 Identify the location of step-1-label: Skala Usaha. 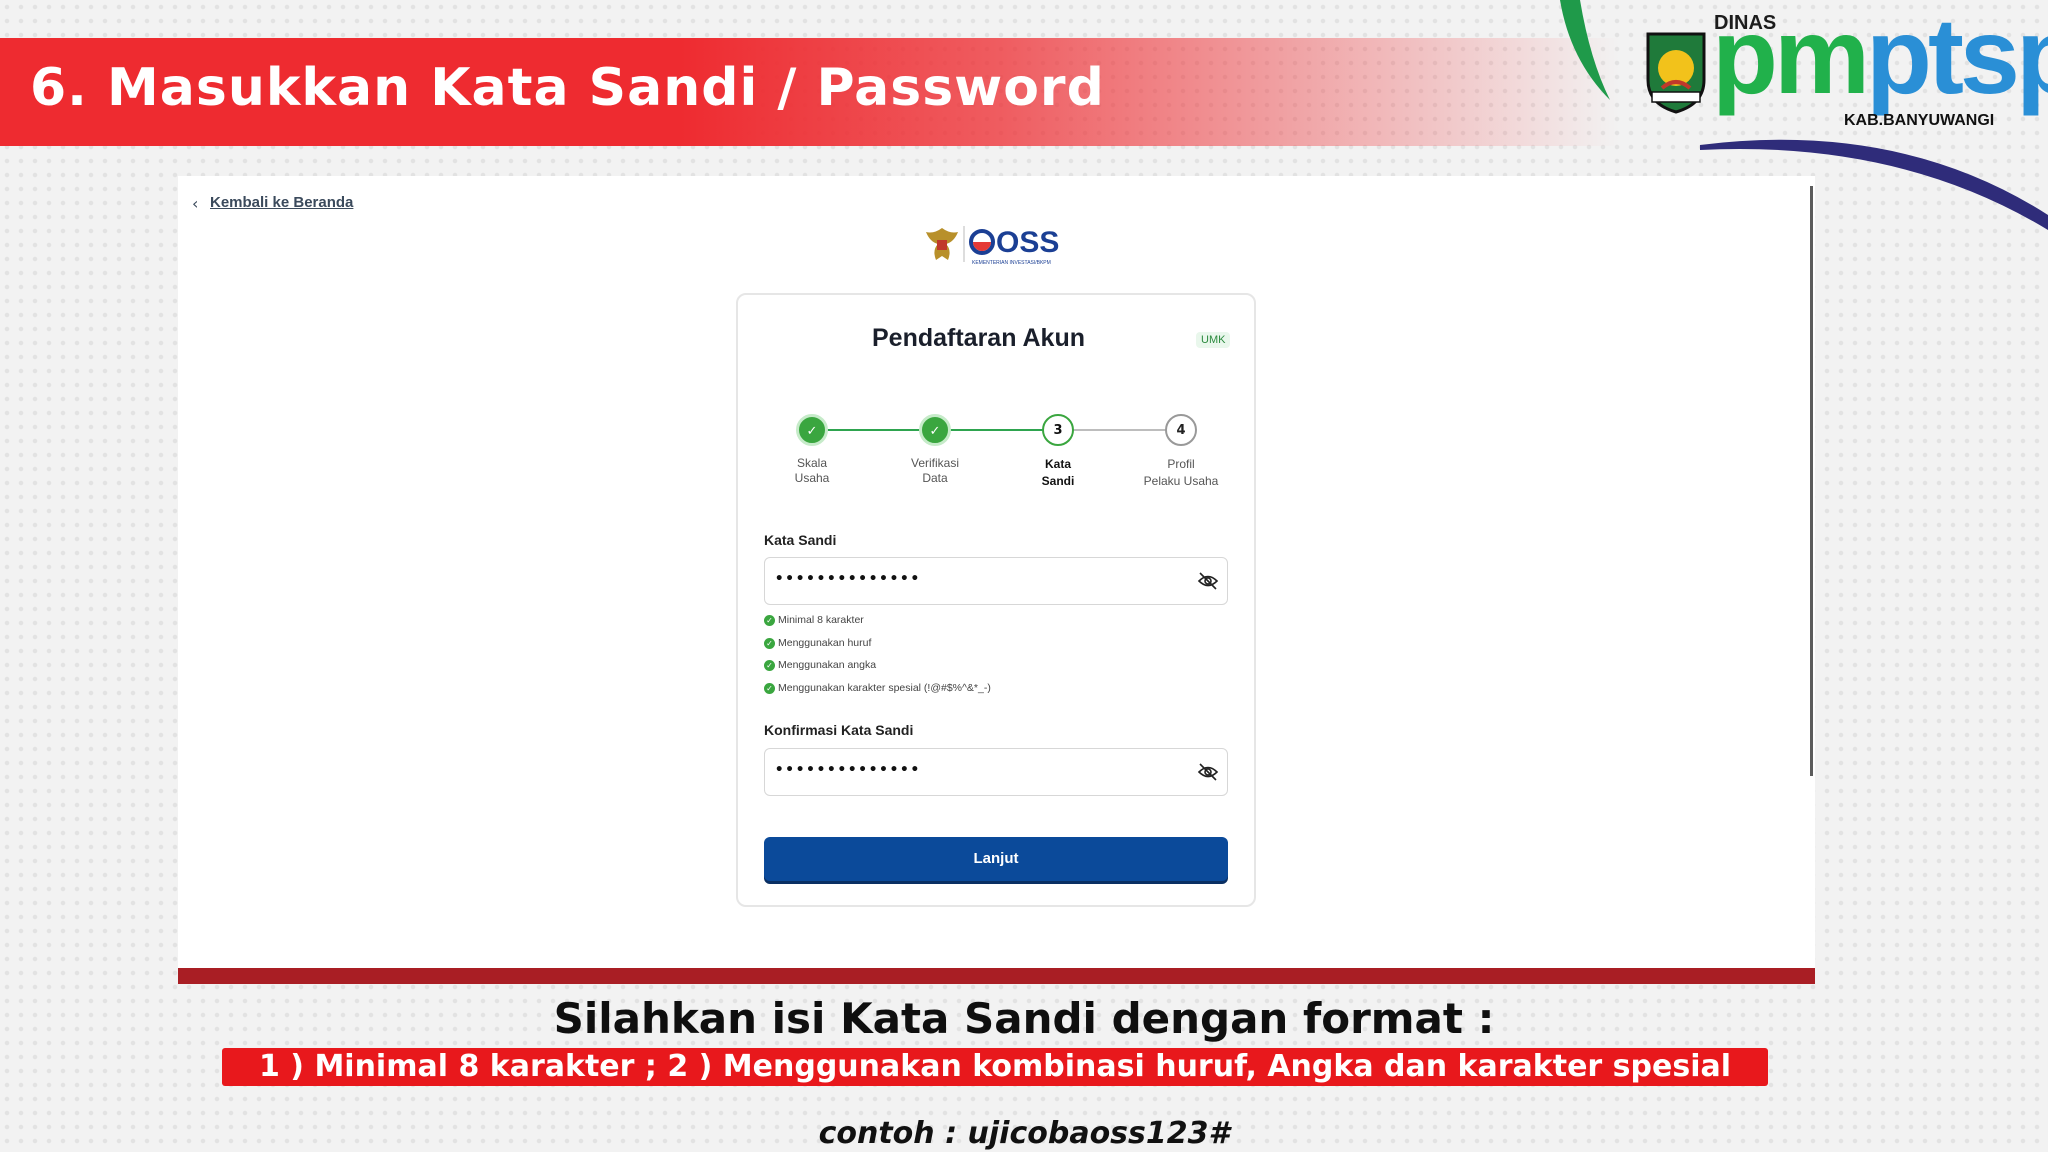
(812, 471).